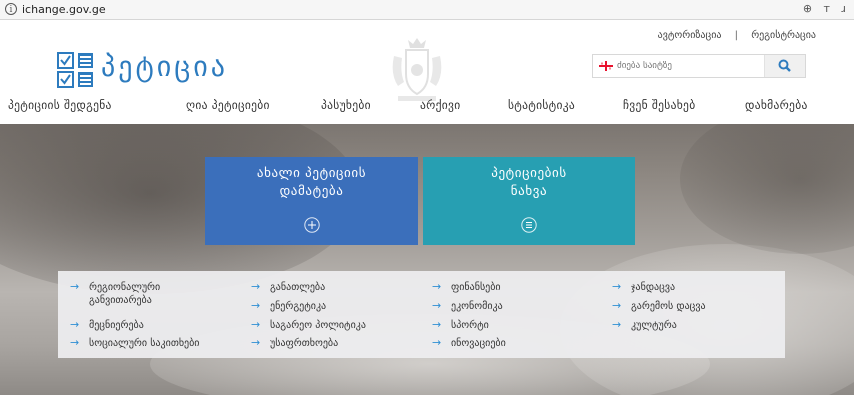 The width and height of the screenshot is (854, 395). Describe the element at coordinates (417, 69) in the screenshot. I see `coat-of-arms-emblem` at that location.